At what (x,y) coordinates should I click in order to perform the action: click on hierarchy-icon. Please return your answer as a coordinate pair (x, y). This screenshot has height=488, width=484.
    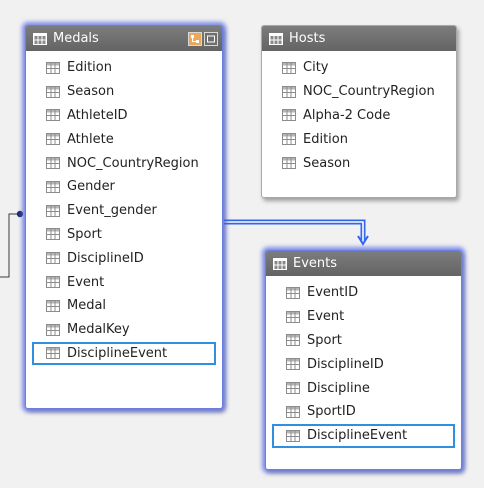
    Looking at the image, I should click on (195, 38).